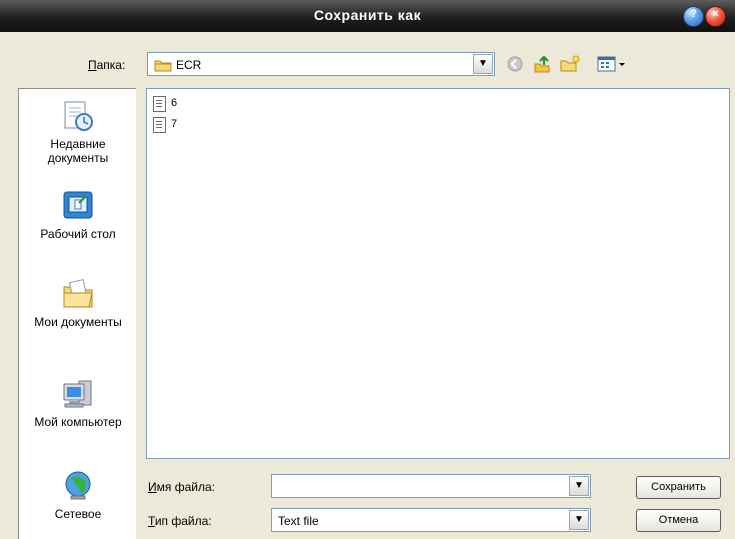 This screenshot has width=735, height=539. What do you see at coordinates (78, 206) in the screenshot?
I see `desktop-icon` at bounding box center [78, 206].